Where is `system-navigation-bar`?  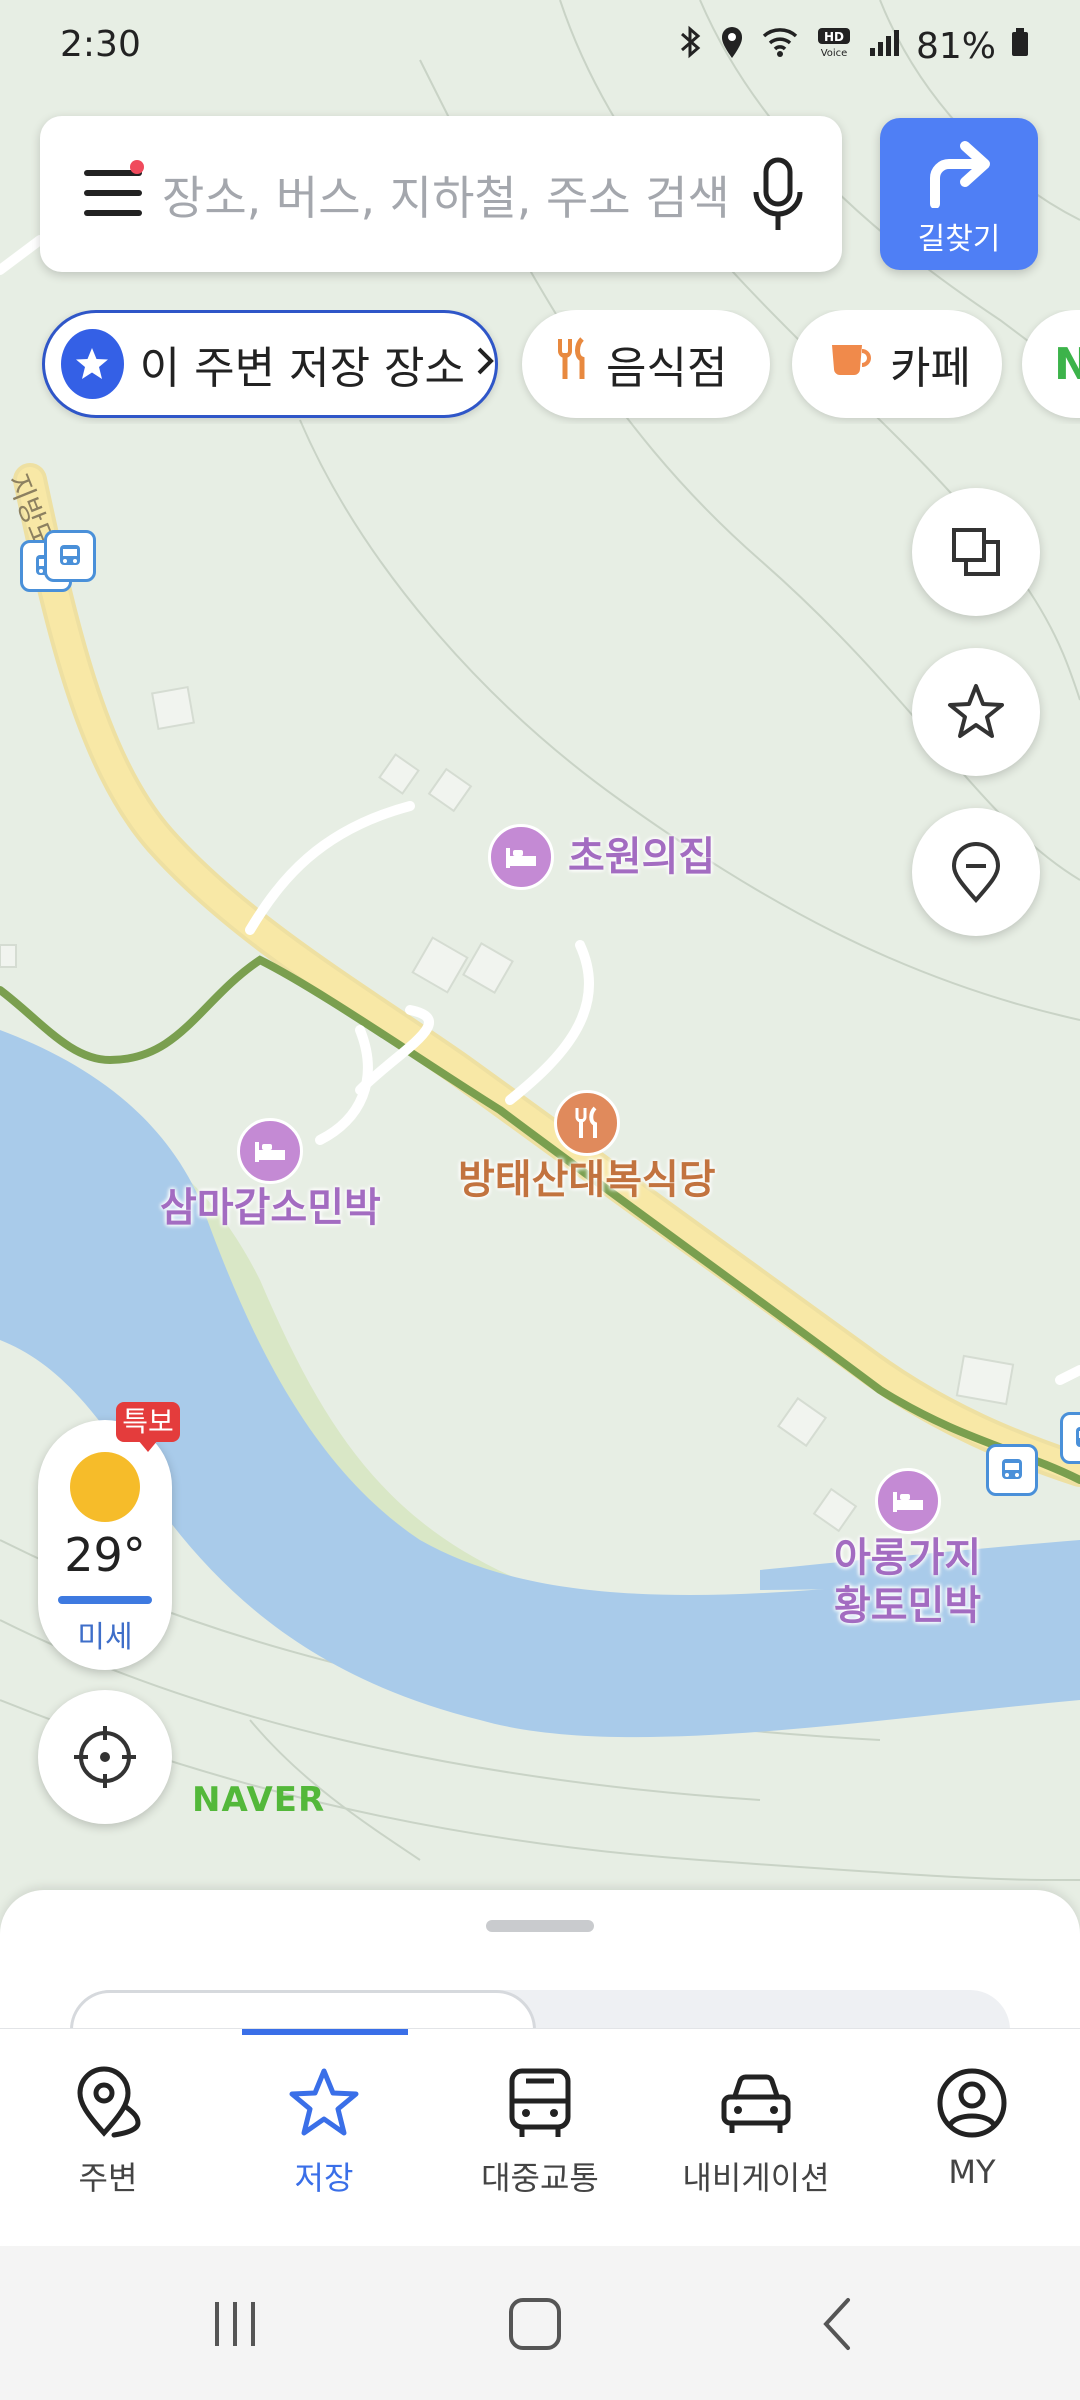
system-navigation-bar is located at coordinates (540, 2323).